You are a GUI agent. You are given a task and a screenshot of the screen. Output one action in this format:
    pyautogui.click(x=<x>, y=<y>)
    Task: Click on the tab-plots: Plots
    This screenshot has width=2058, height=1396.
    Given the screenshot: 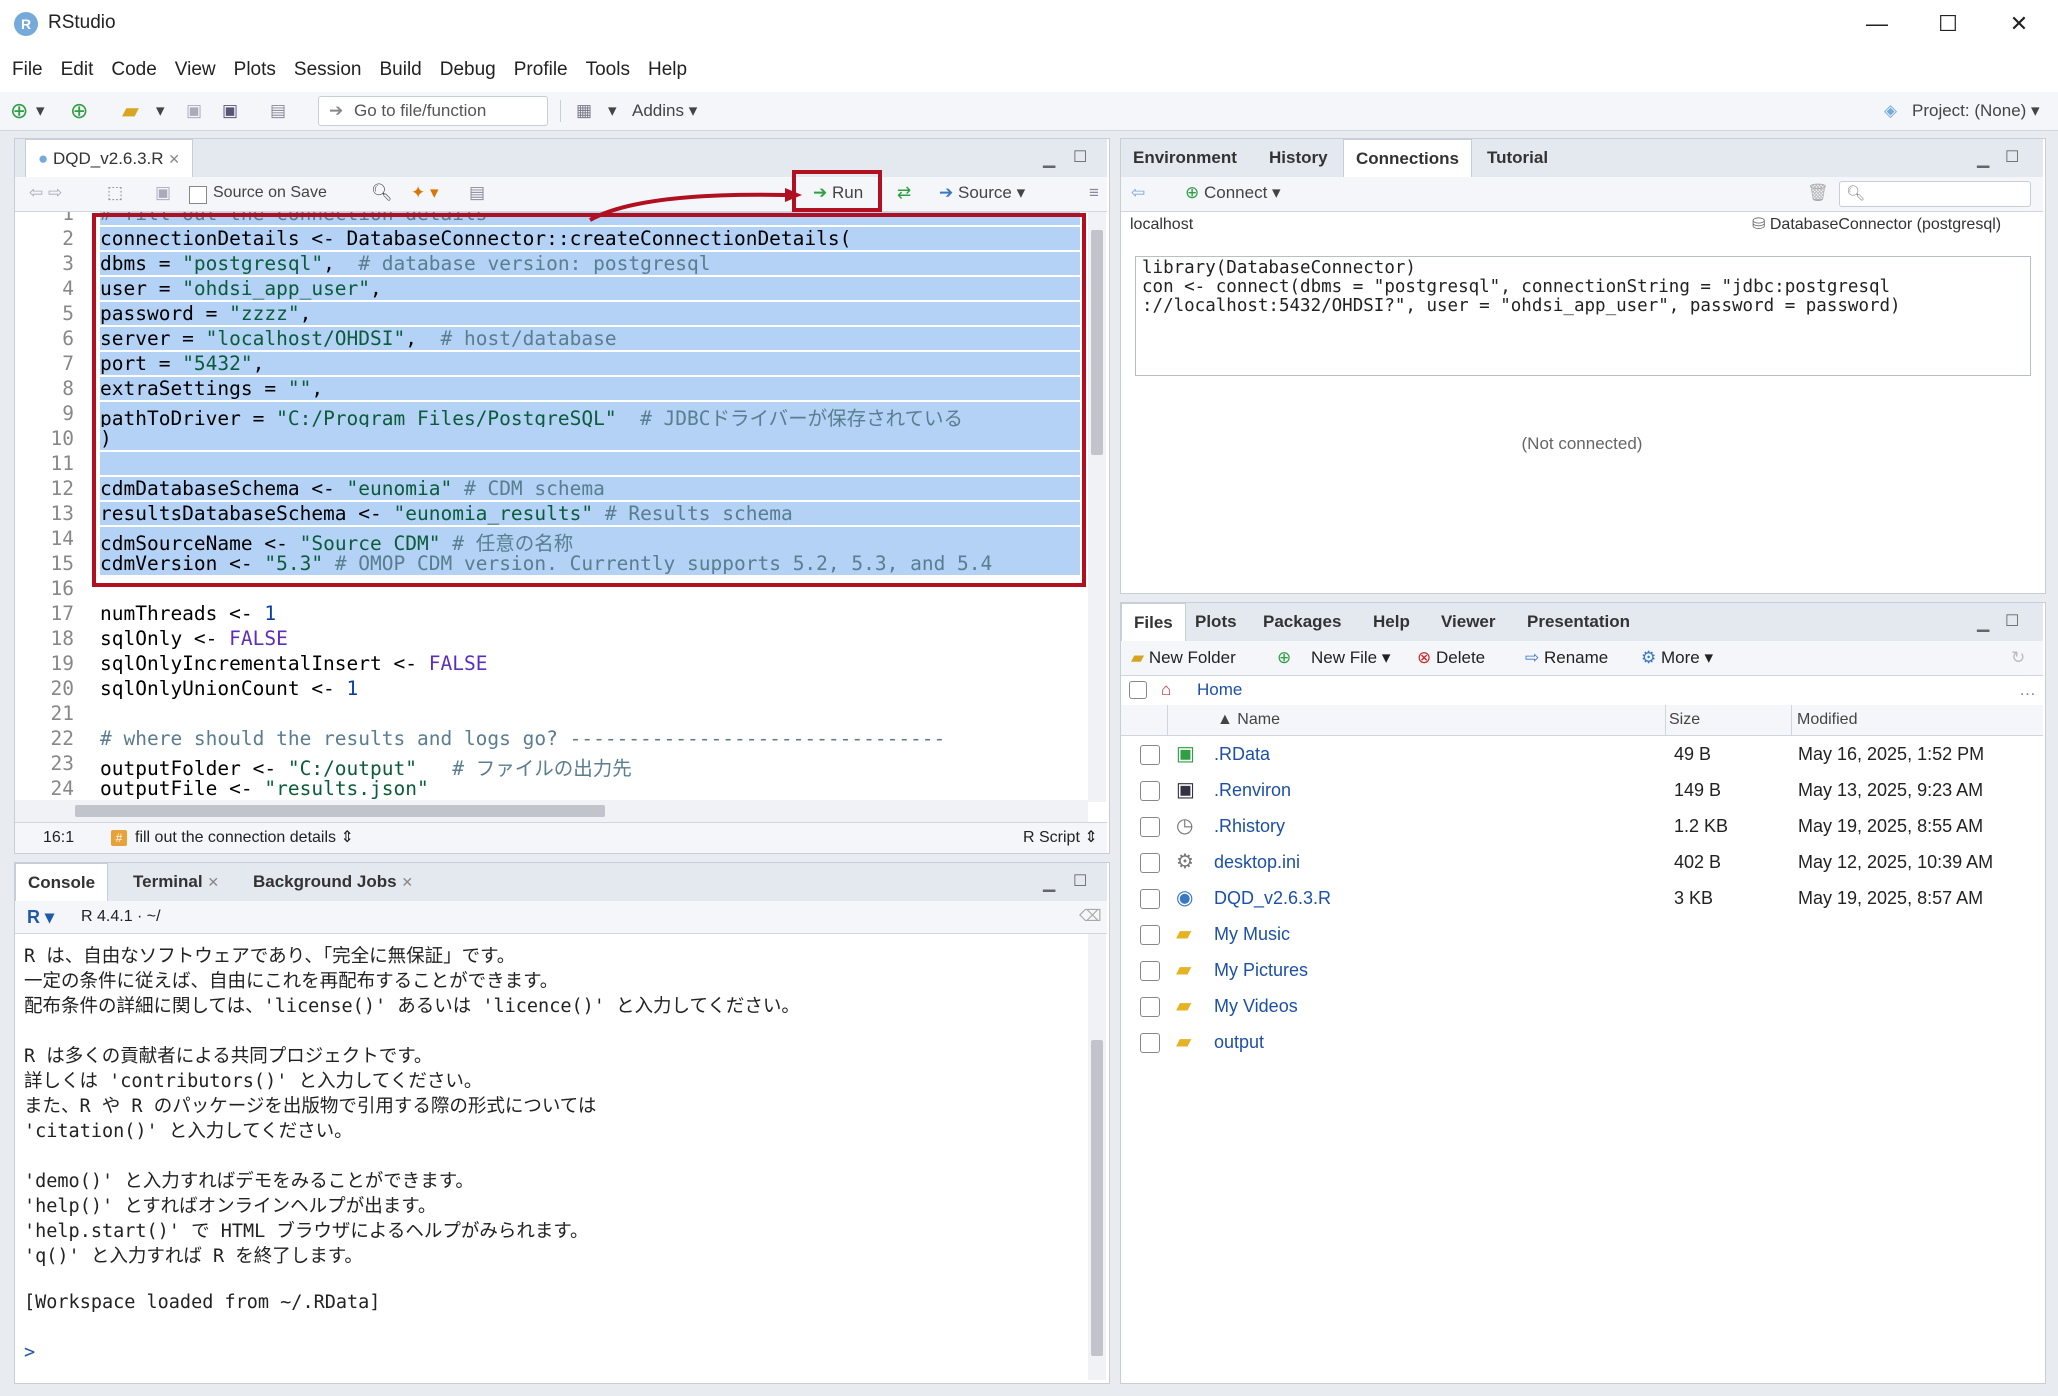 What is the action you would take?
    pyautogui.click(x=1216, y=622)
    